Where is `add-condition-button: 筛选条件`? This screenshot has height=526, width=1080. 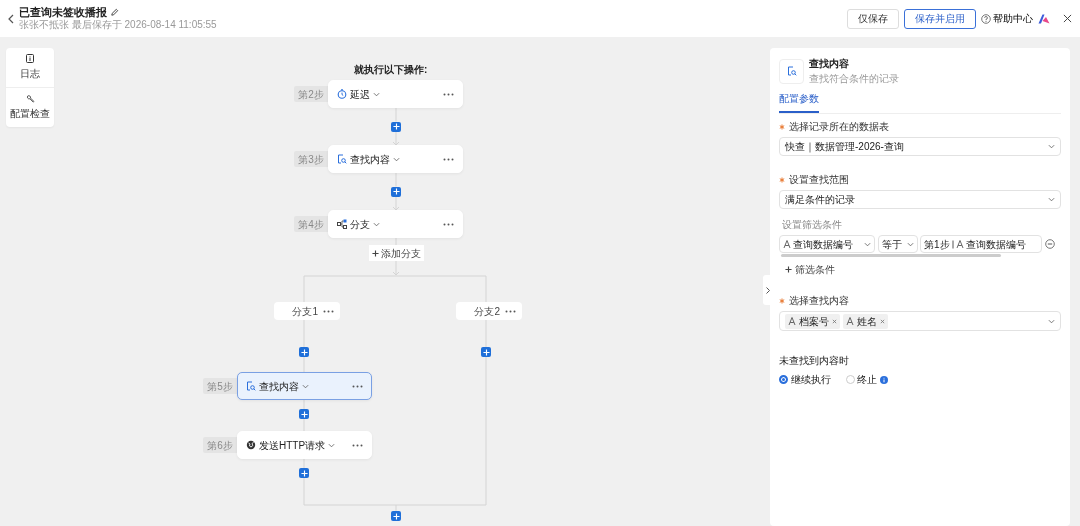
add-condition-button: 筛选条件 is located at coordinates (810, 269).